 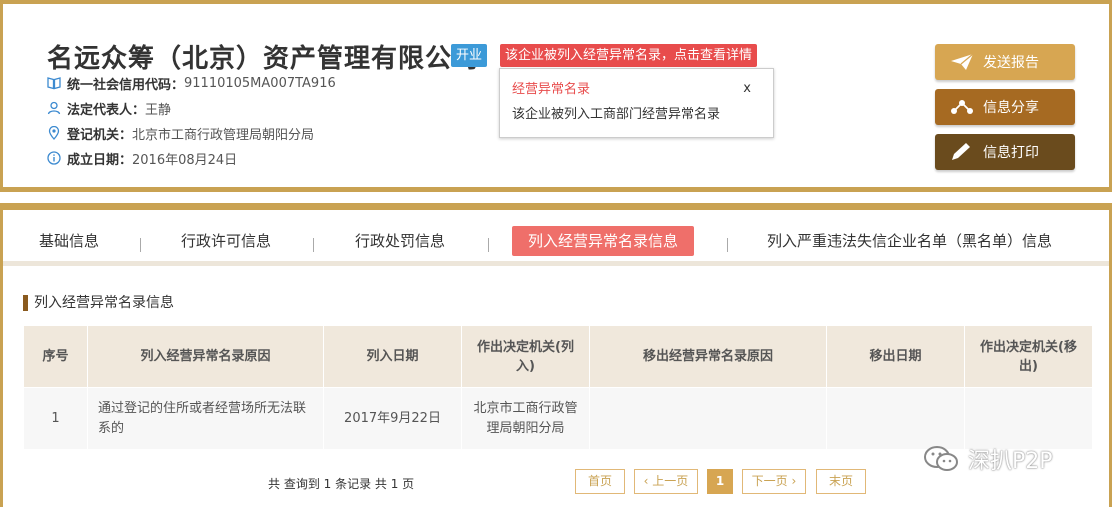 What do you see at coordinates (720, 481) in the screenshot?
I see `current-page-button: 1` at bounding box center [720, 481].